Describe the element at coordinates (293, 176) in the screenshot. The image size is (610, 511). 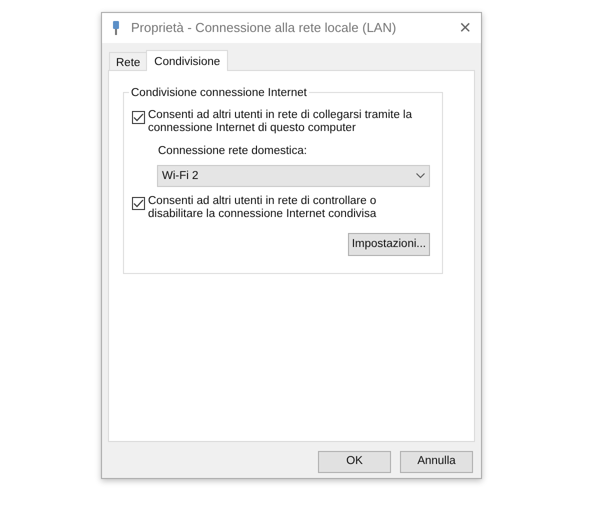
I see `dropdown: Wi-Fi 2` at that location.